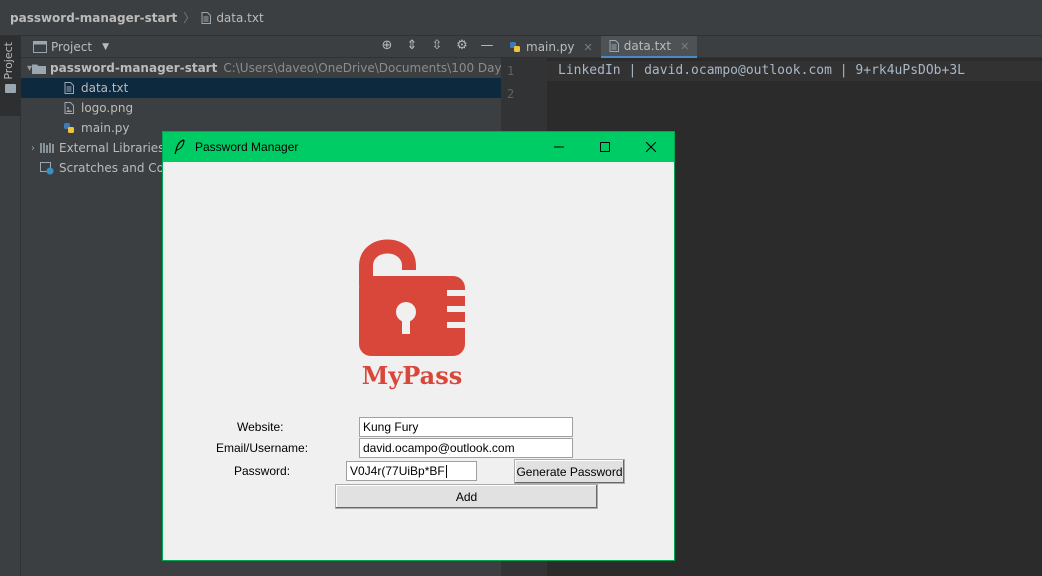  I want to click on breadcrumb-file: data.txt, so click(232, 17).